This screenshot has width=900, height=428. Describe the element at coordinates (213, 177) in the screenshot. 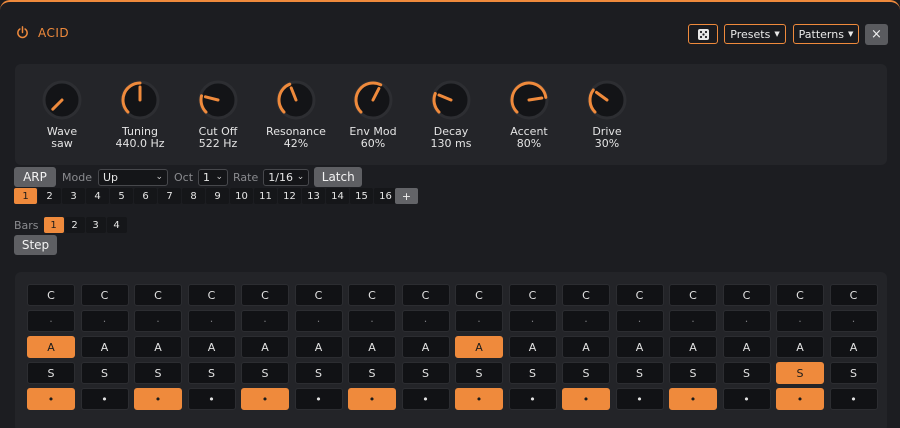

I see `oct-select: 1 ⌄` at that location.